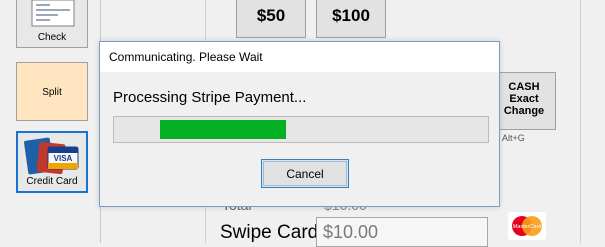 The image size is (605, 247). Describe the element at coordinates (186, 57) in the screenshot. I see `dialog-title: Communicating. Please Wait` at that location.